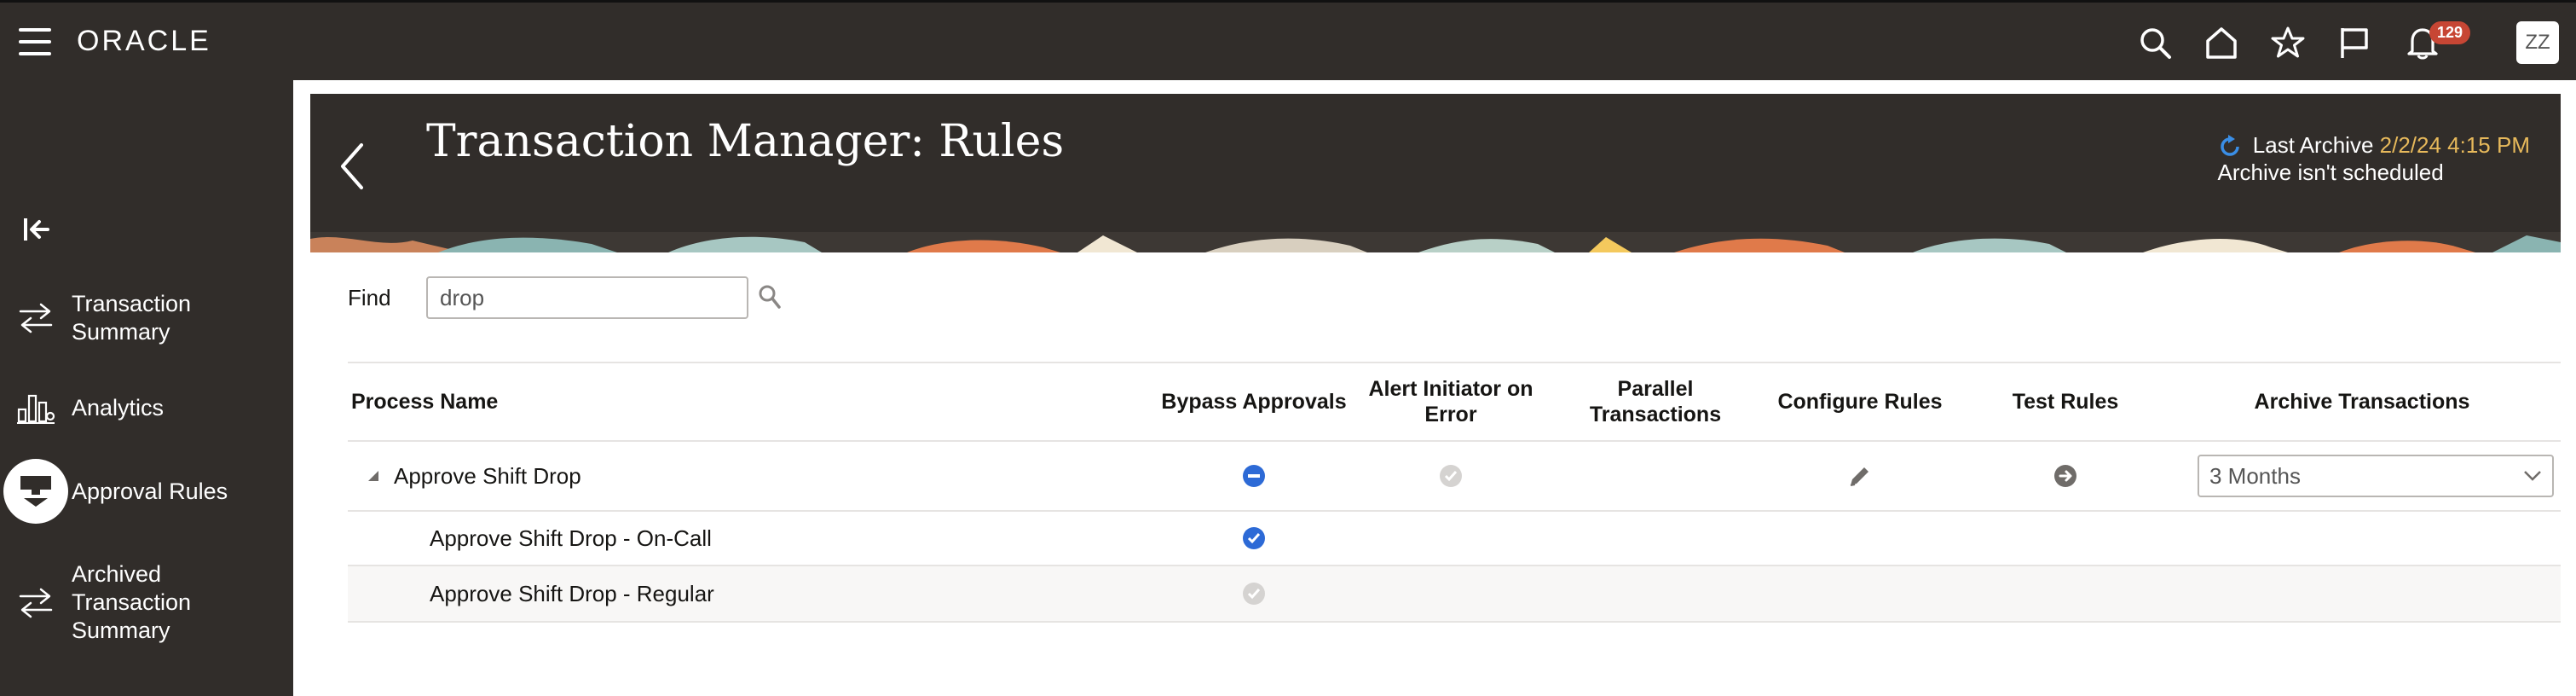 The width and height of the screenshot is (2576, 696). Describe the element at coordinates (1288, 40) in the screenshot. I see `global-header: ORACLE 129 ZZ` at that location.